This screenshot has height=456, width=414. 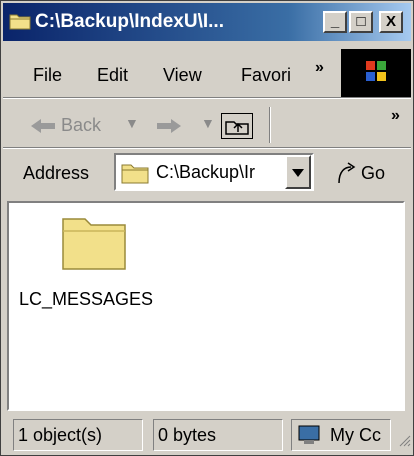 I want to click on up-folder-icon, so click(x=237, y=128).